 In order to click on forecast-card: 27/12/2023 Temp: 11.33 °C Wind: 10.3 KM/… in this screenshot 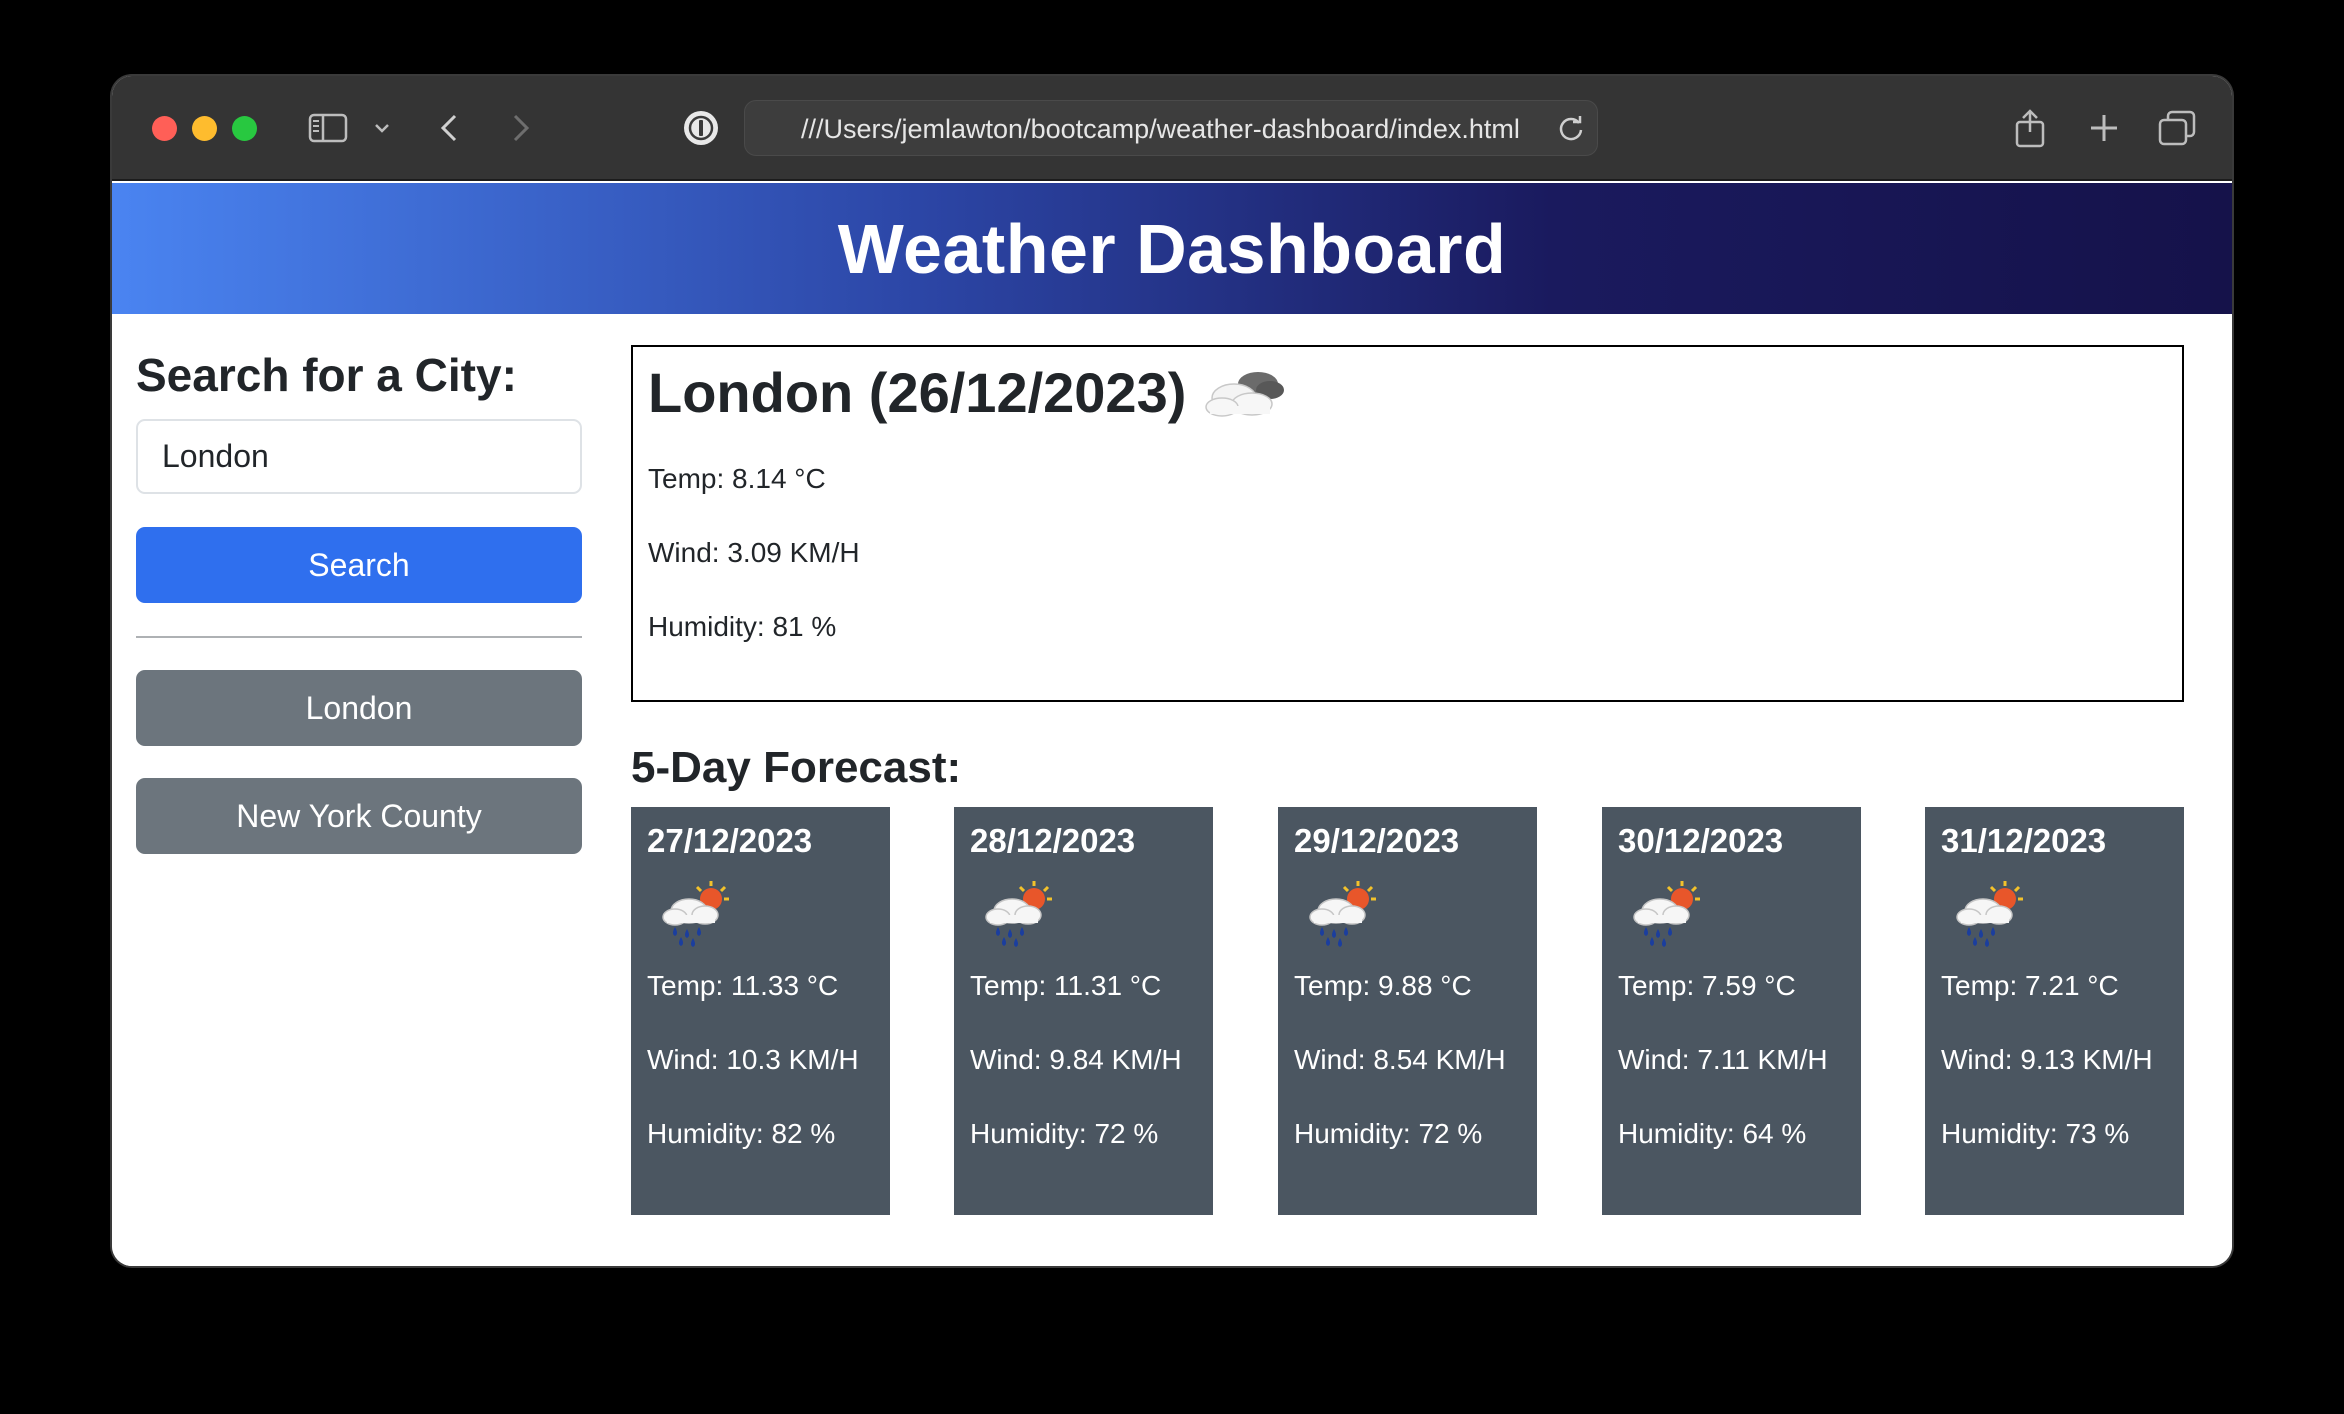, I will do `click(760, 1011)`.